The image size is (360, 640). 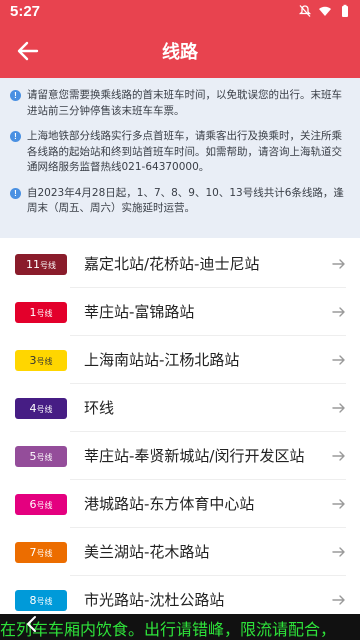 I want to click on line-number: 3, so click(x=33, y=360).